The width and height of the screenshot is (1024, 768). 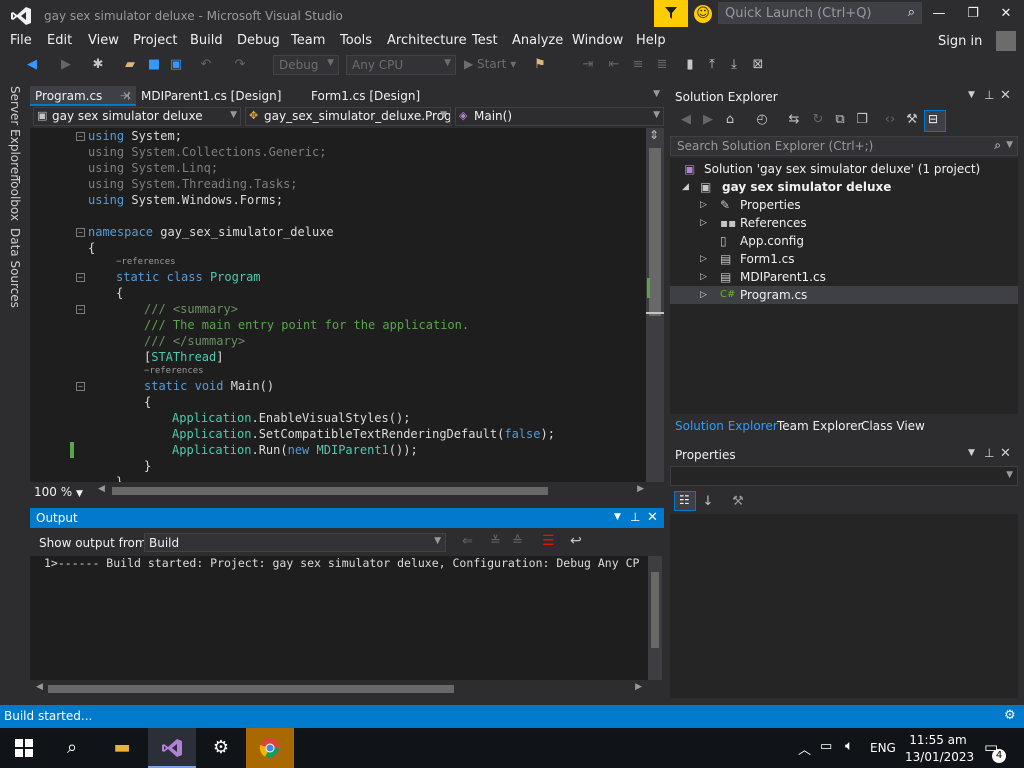 I want to click on indent-icon: ⇥, so click(x=588, y=65).